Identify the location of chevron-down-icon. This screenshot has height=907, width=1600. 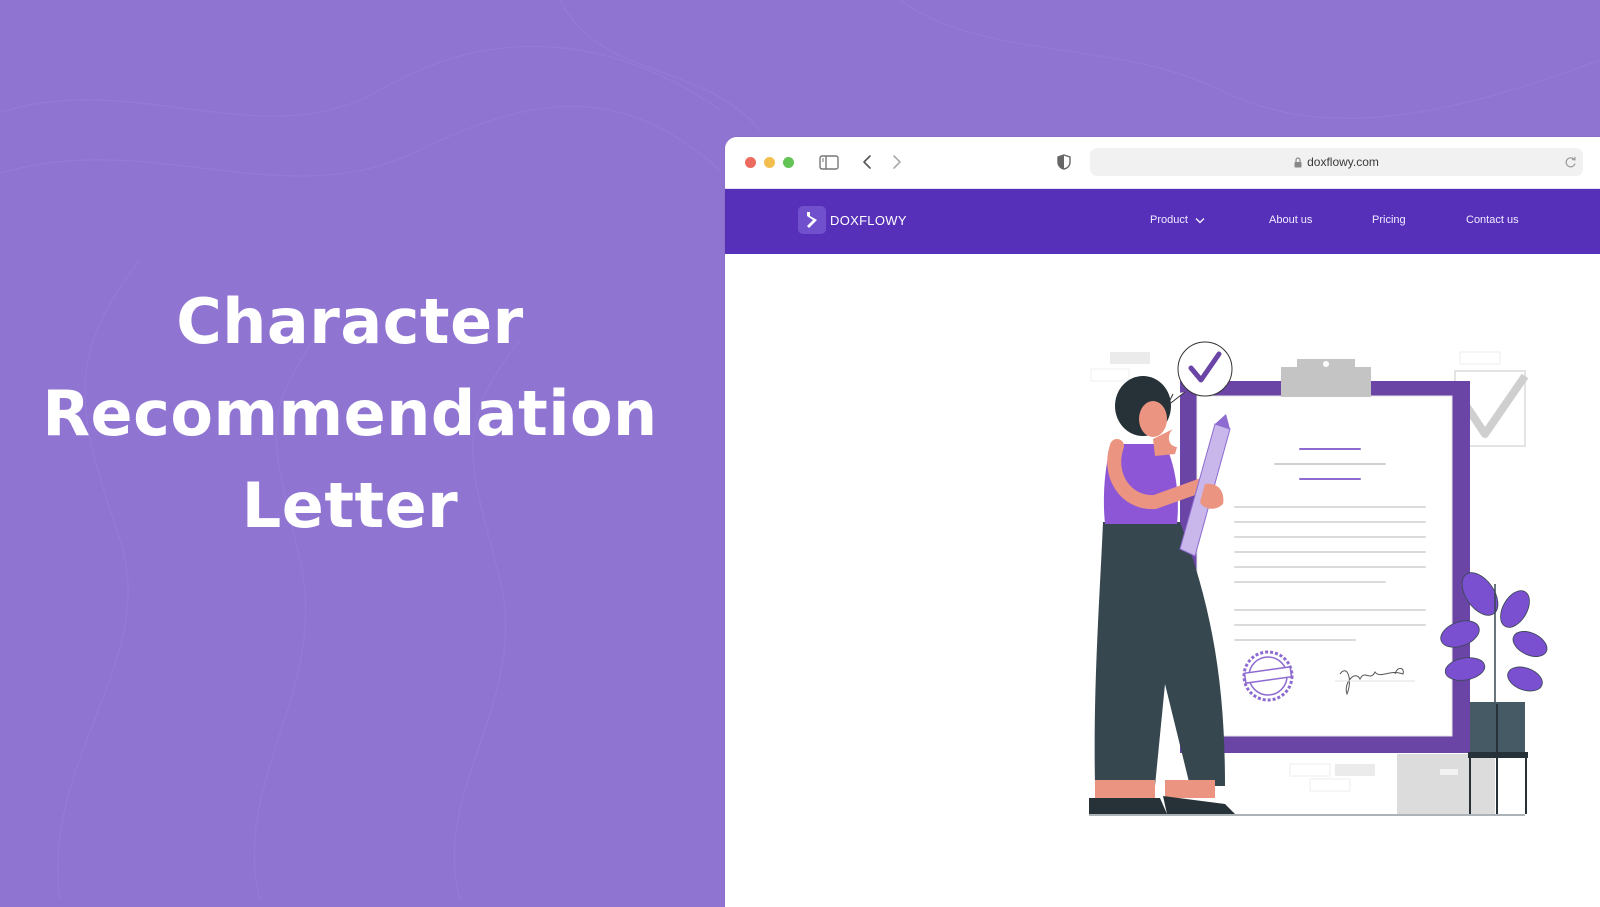
(1200, 220).